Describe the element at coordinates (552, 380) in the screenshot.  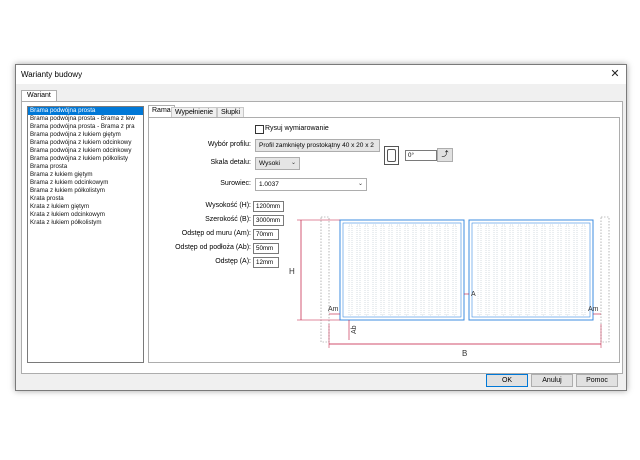
I see `cancel-button: Anuluj` at that location.